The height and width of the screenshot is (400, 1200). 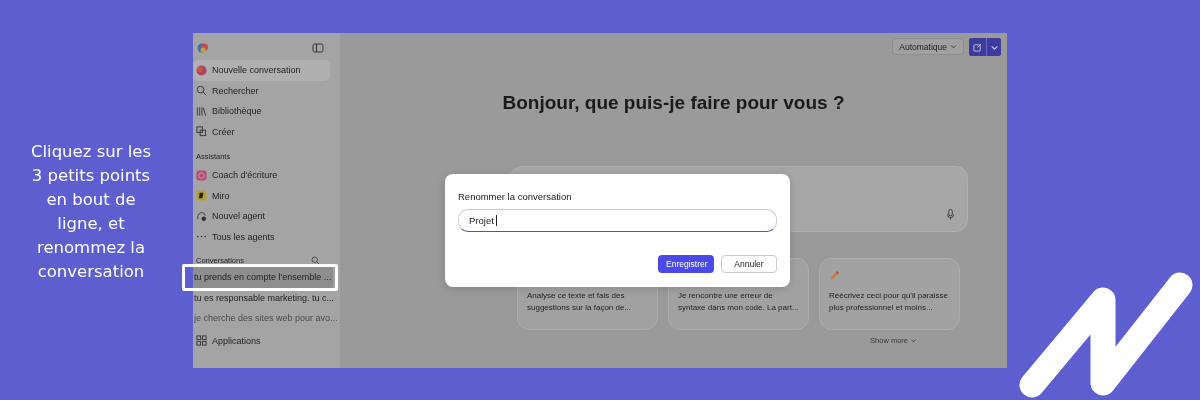 What do you see at coordinates (261, 340) in the screenshot?
I see `apps-item: Applications` at bounding box center [261, 340].